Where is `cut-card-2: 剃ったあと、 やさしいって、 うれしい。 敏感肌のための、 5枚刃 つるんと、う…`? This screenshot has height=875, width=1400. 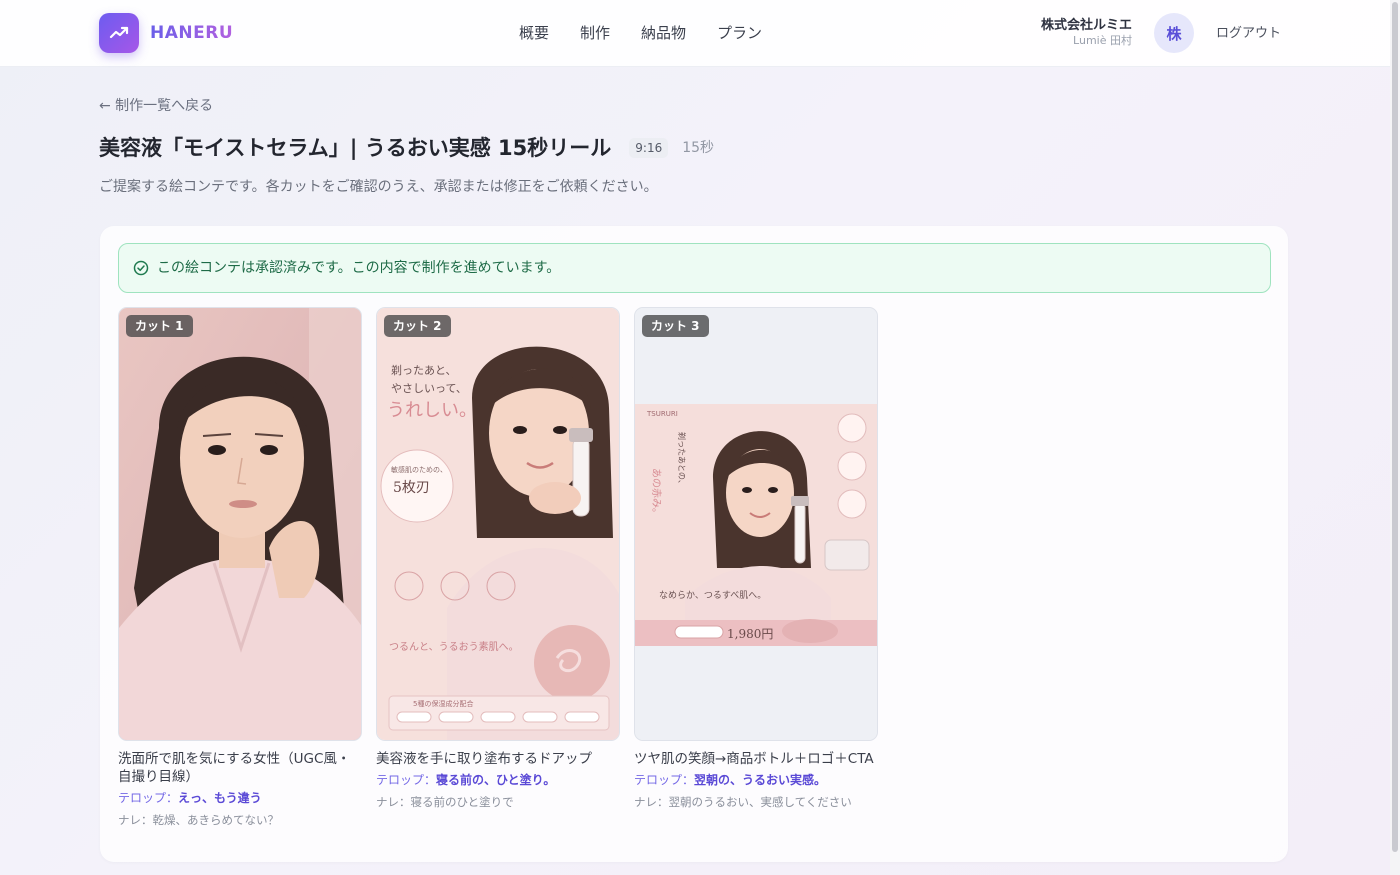 cut-card-2: 剃ったあと、 やさしいって、 うれしい。 敏感肌のための、 5枚刃 つるんと、う… is located at coordinates (498, 567).